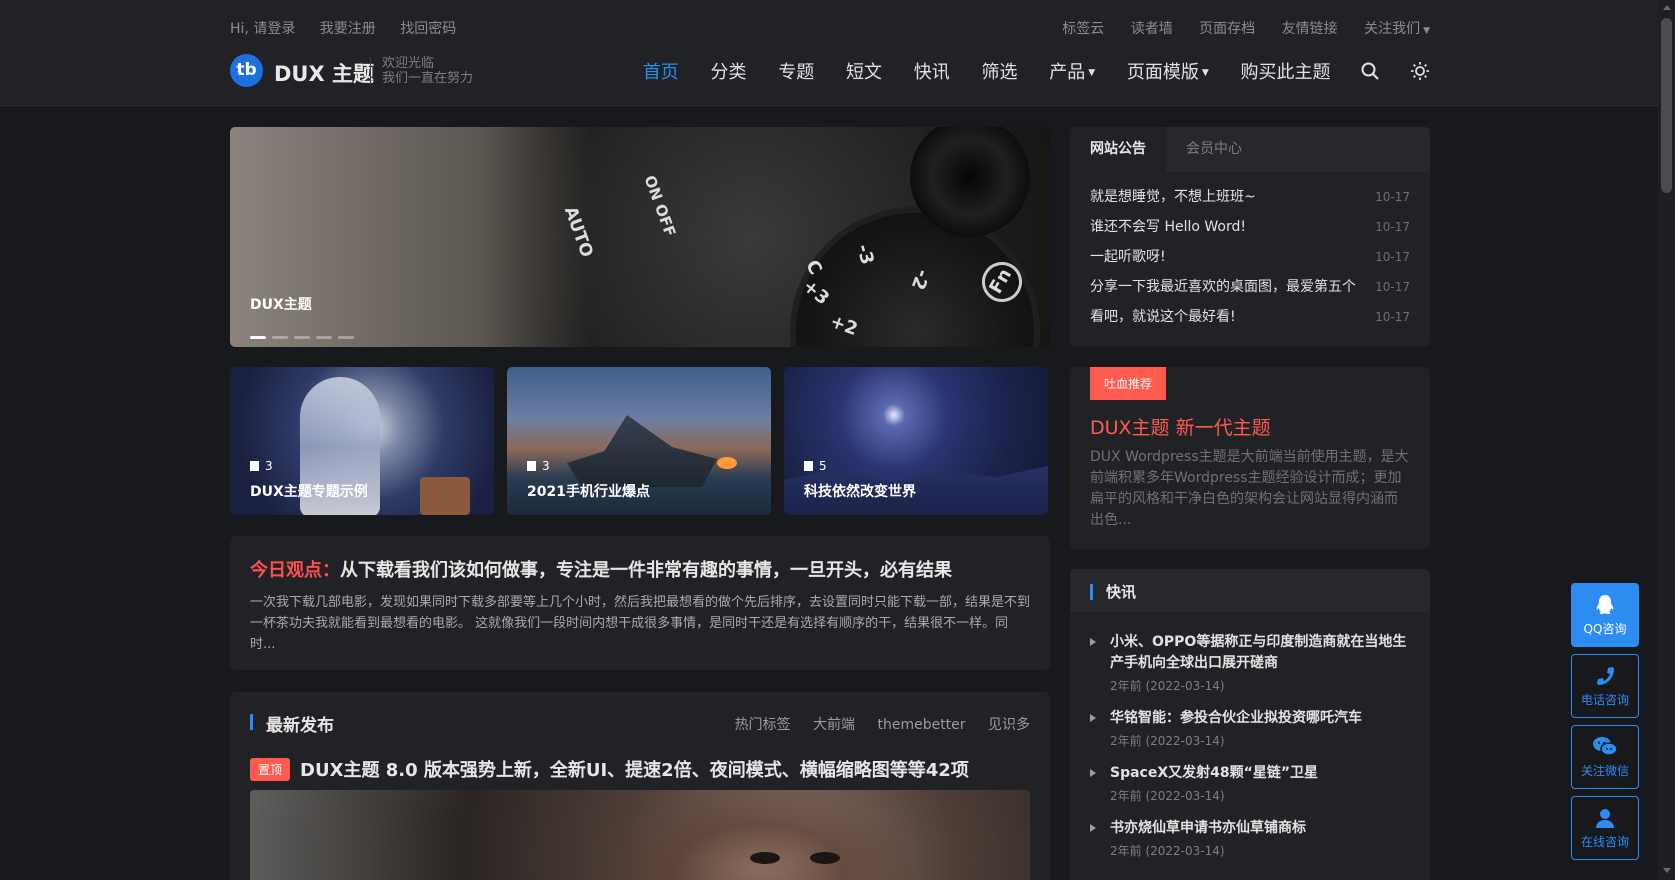 The width and height of the screenshot is (1675, 880). I want to click on tag-link: 大前端, so click(825, 725).